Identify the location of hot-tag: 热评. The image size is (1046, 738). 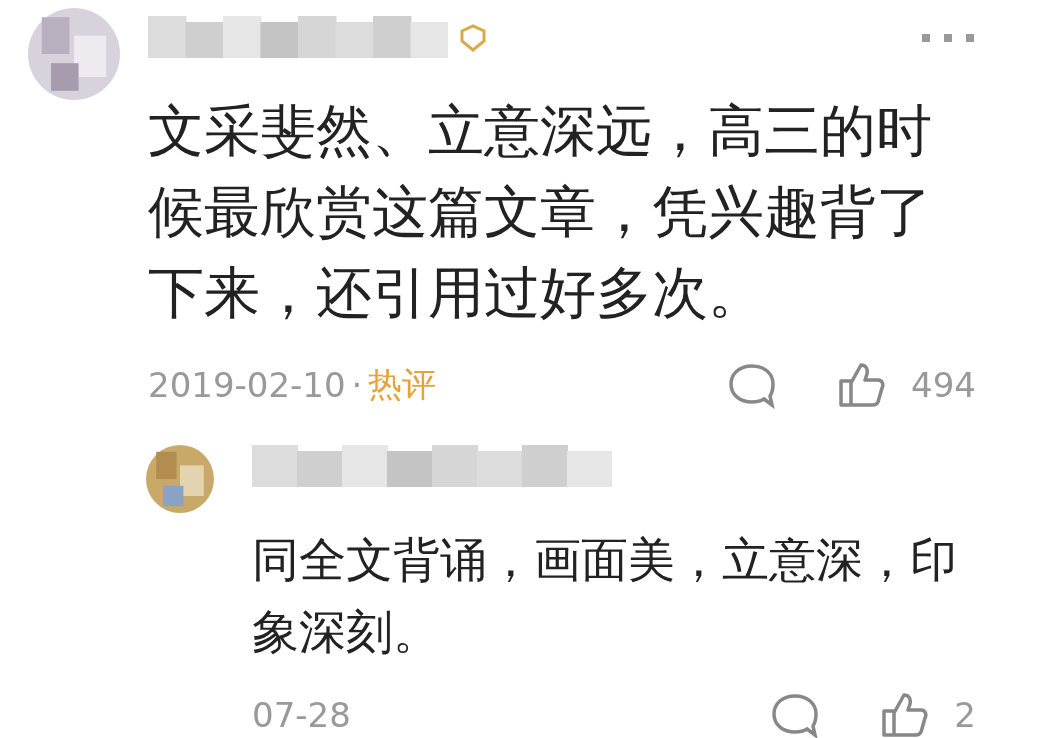
(402, 385).